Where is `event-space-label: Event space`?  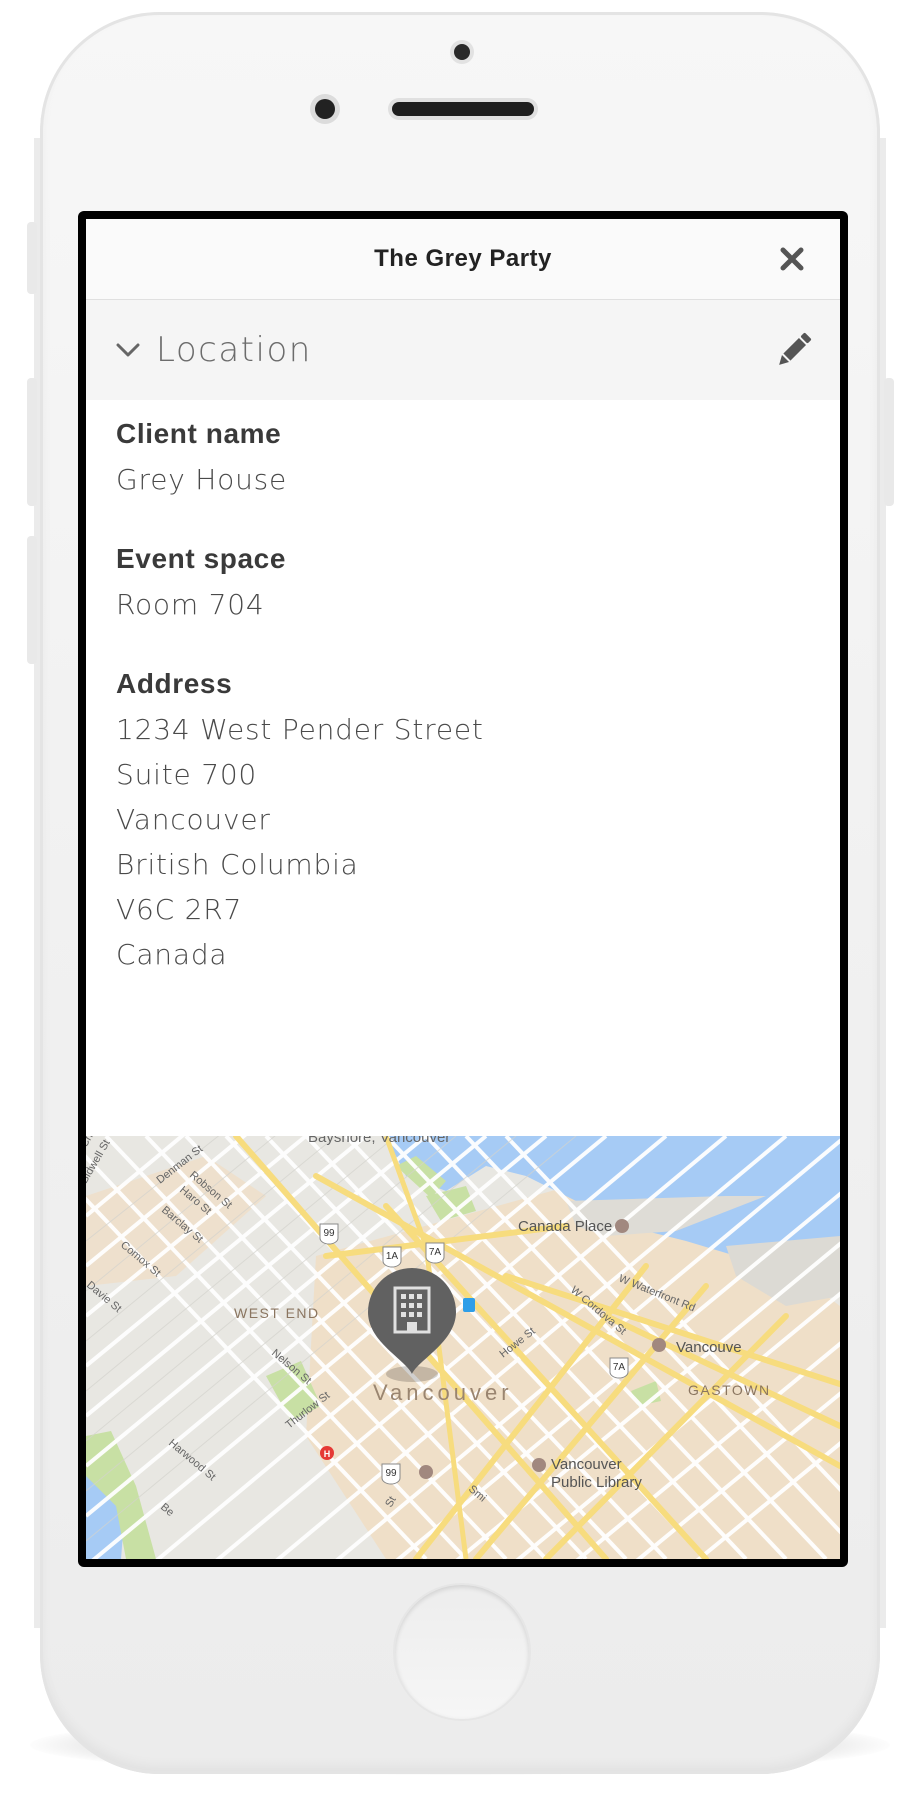 event-space-label: Event space is located at coordinates (201, 558).